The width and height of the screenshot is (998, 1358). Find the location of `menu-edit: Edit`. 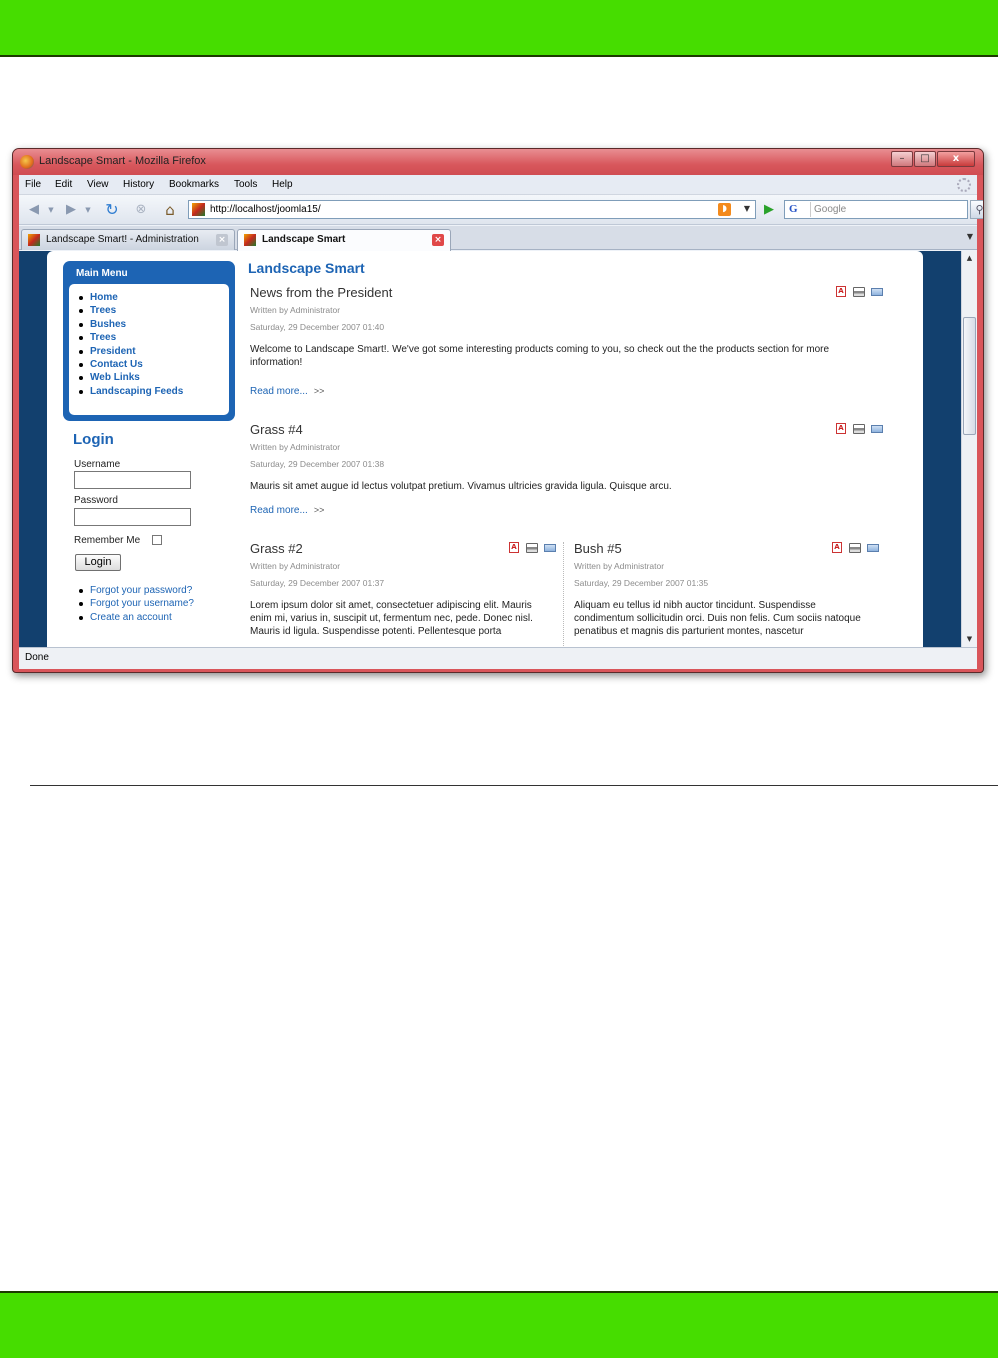

menu-edit: Edit is located at coordinates (63, 184).